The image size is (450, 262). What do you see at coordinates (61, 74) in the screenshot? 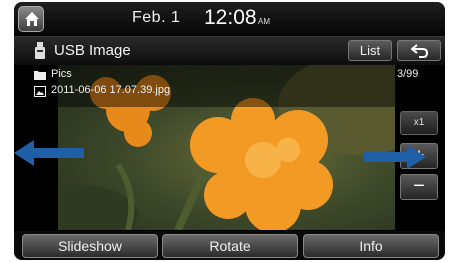
I see `folder-name: Pics` at bounding box center [61, 74].